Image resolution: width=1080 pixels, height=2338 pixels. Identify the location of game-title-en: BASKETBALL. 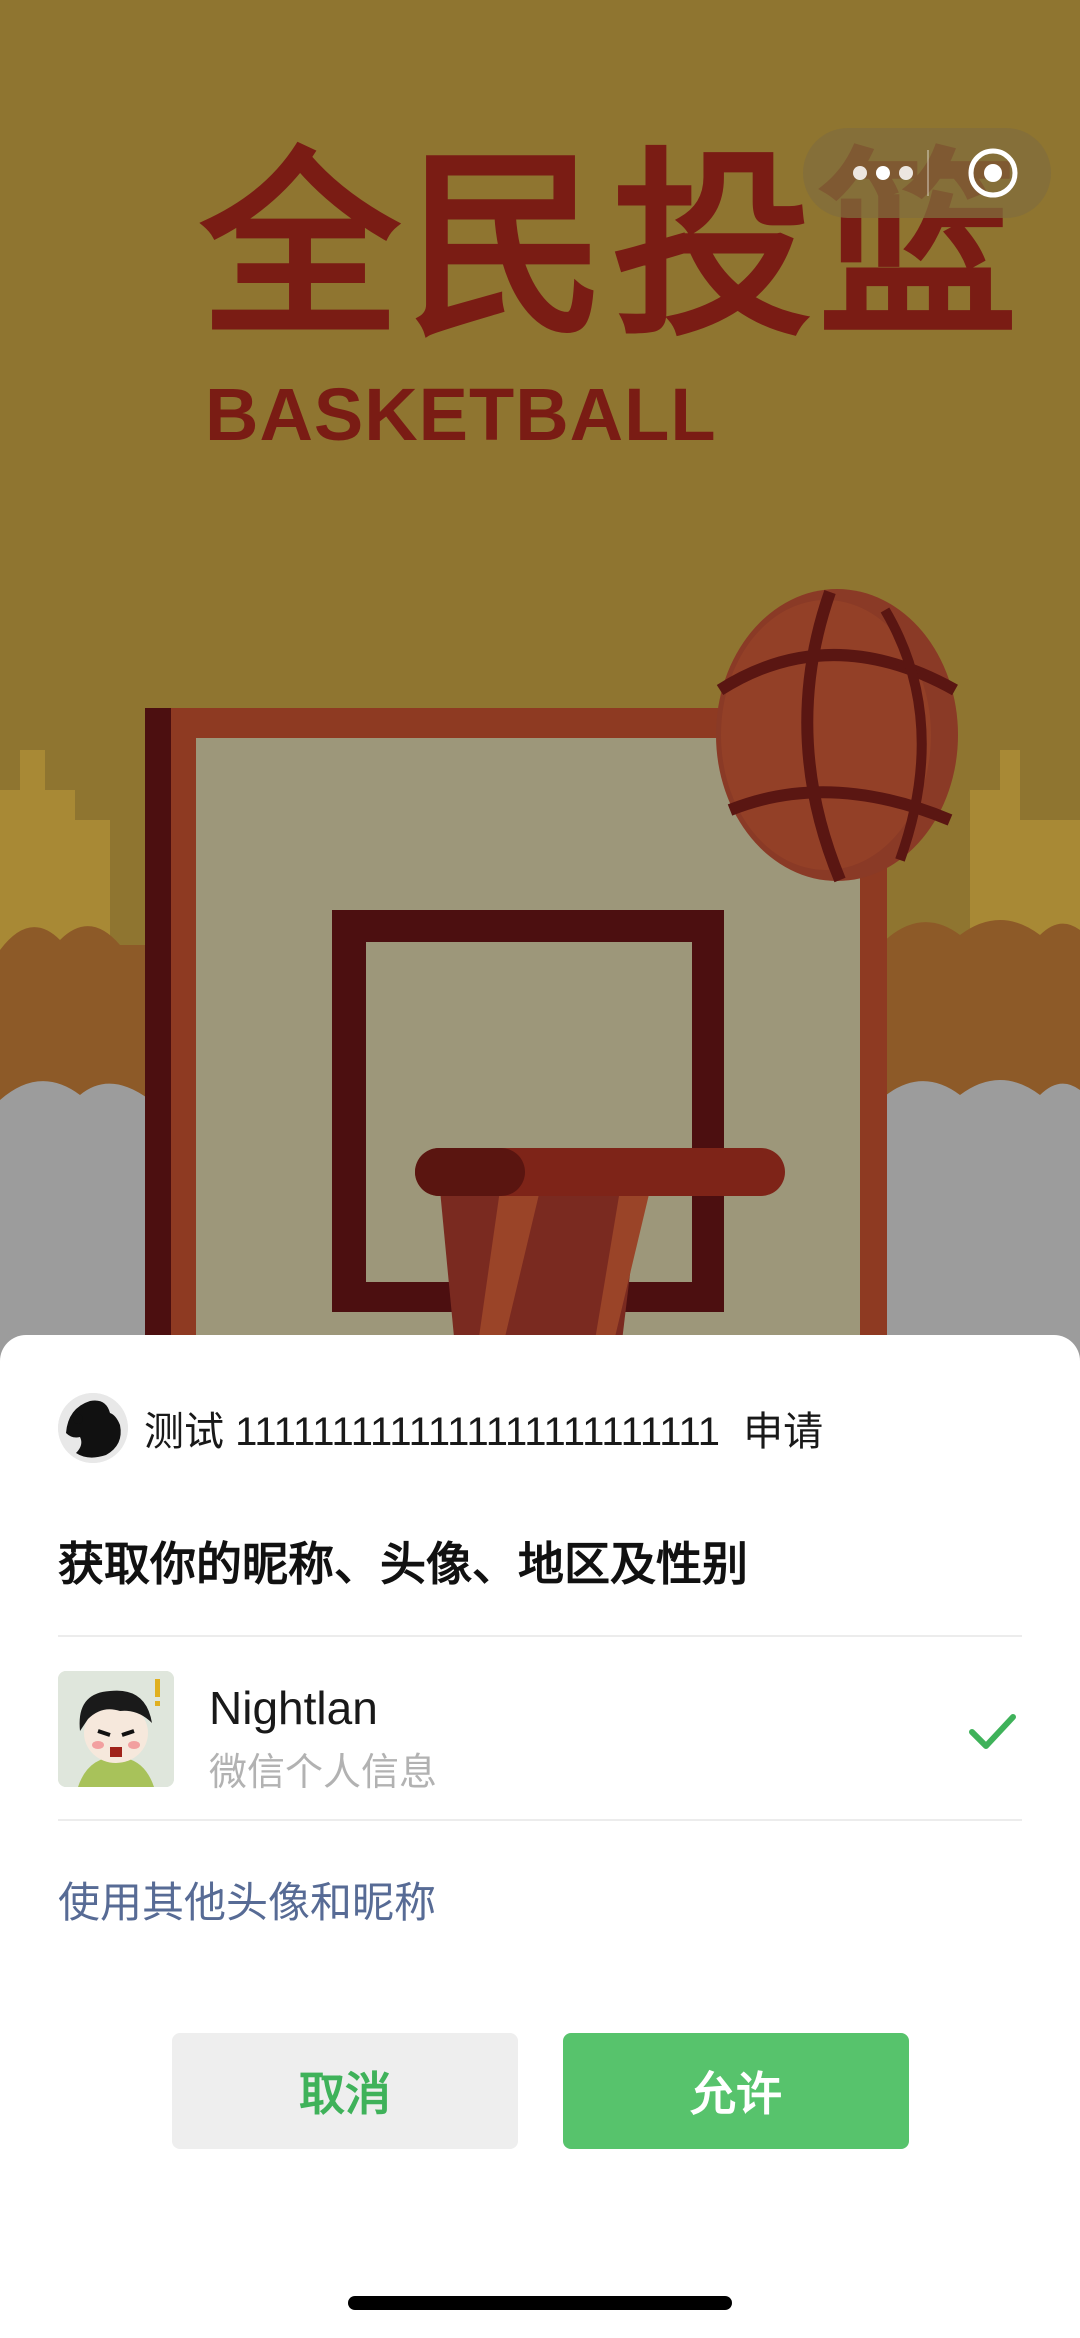
(461, 414).